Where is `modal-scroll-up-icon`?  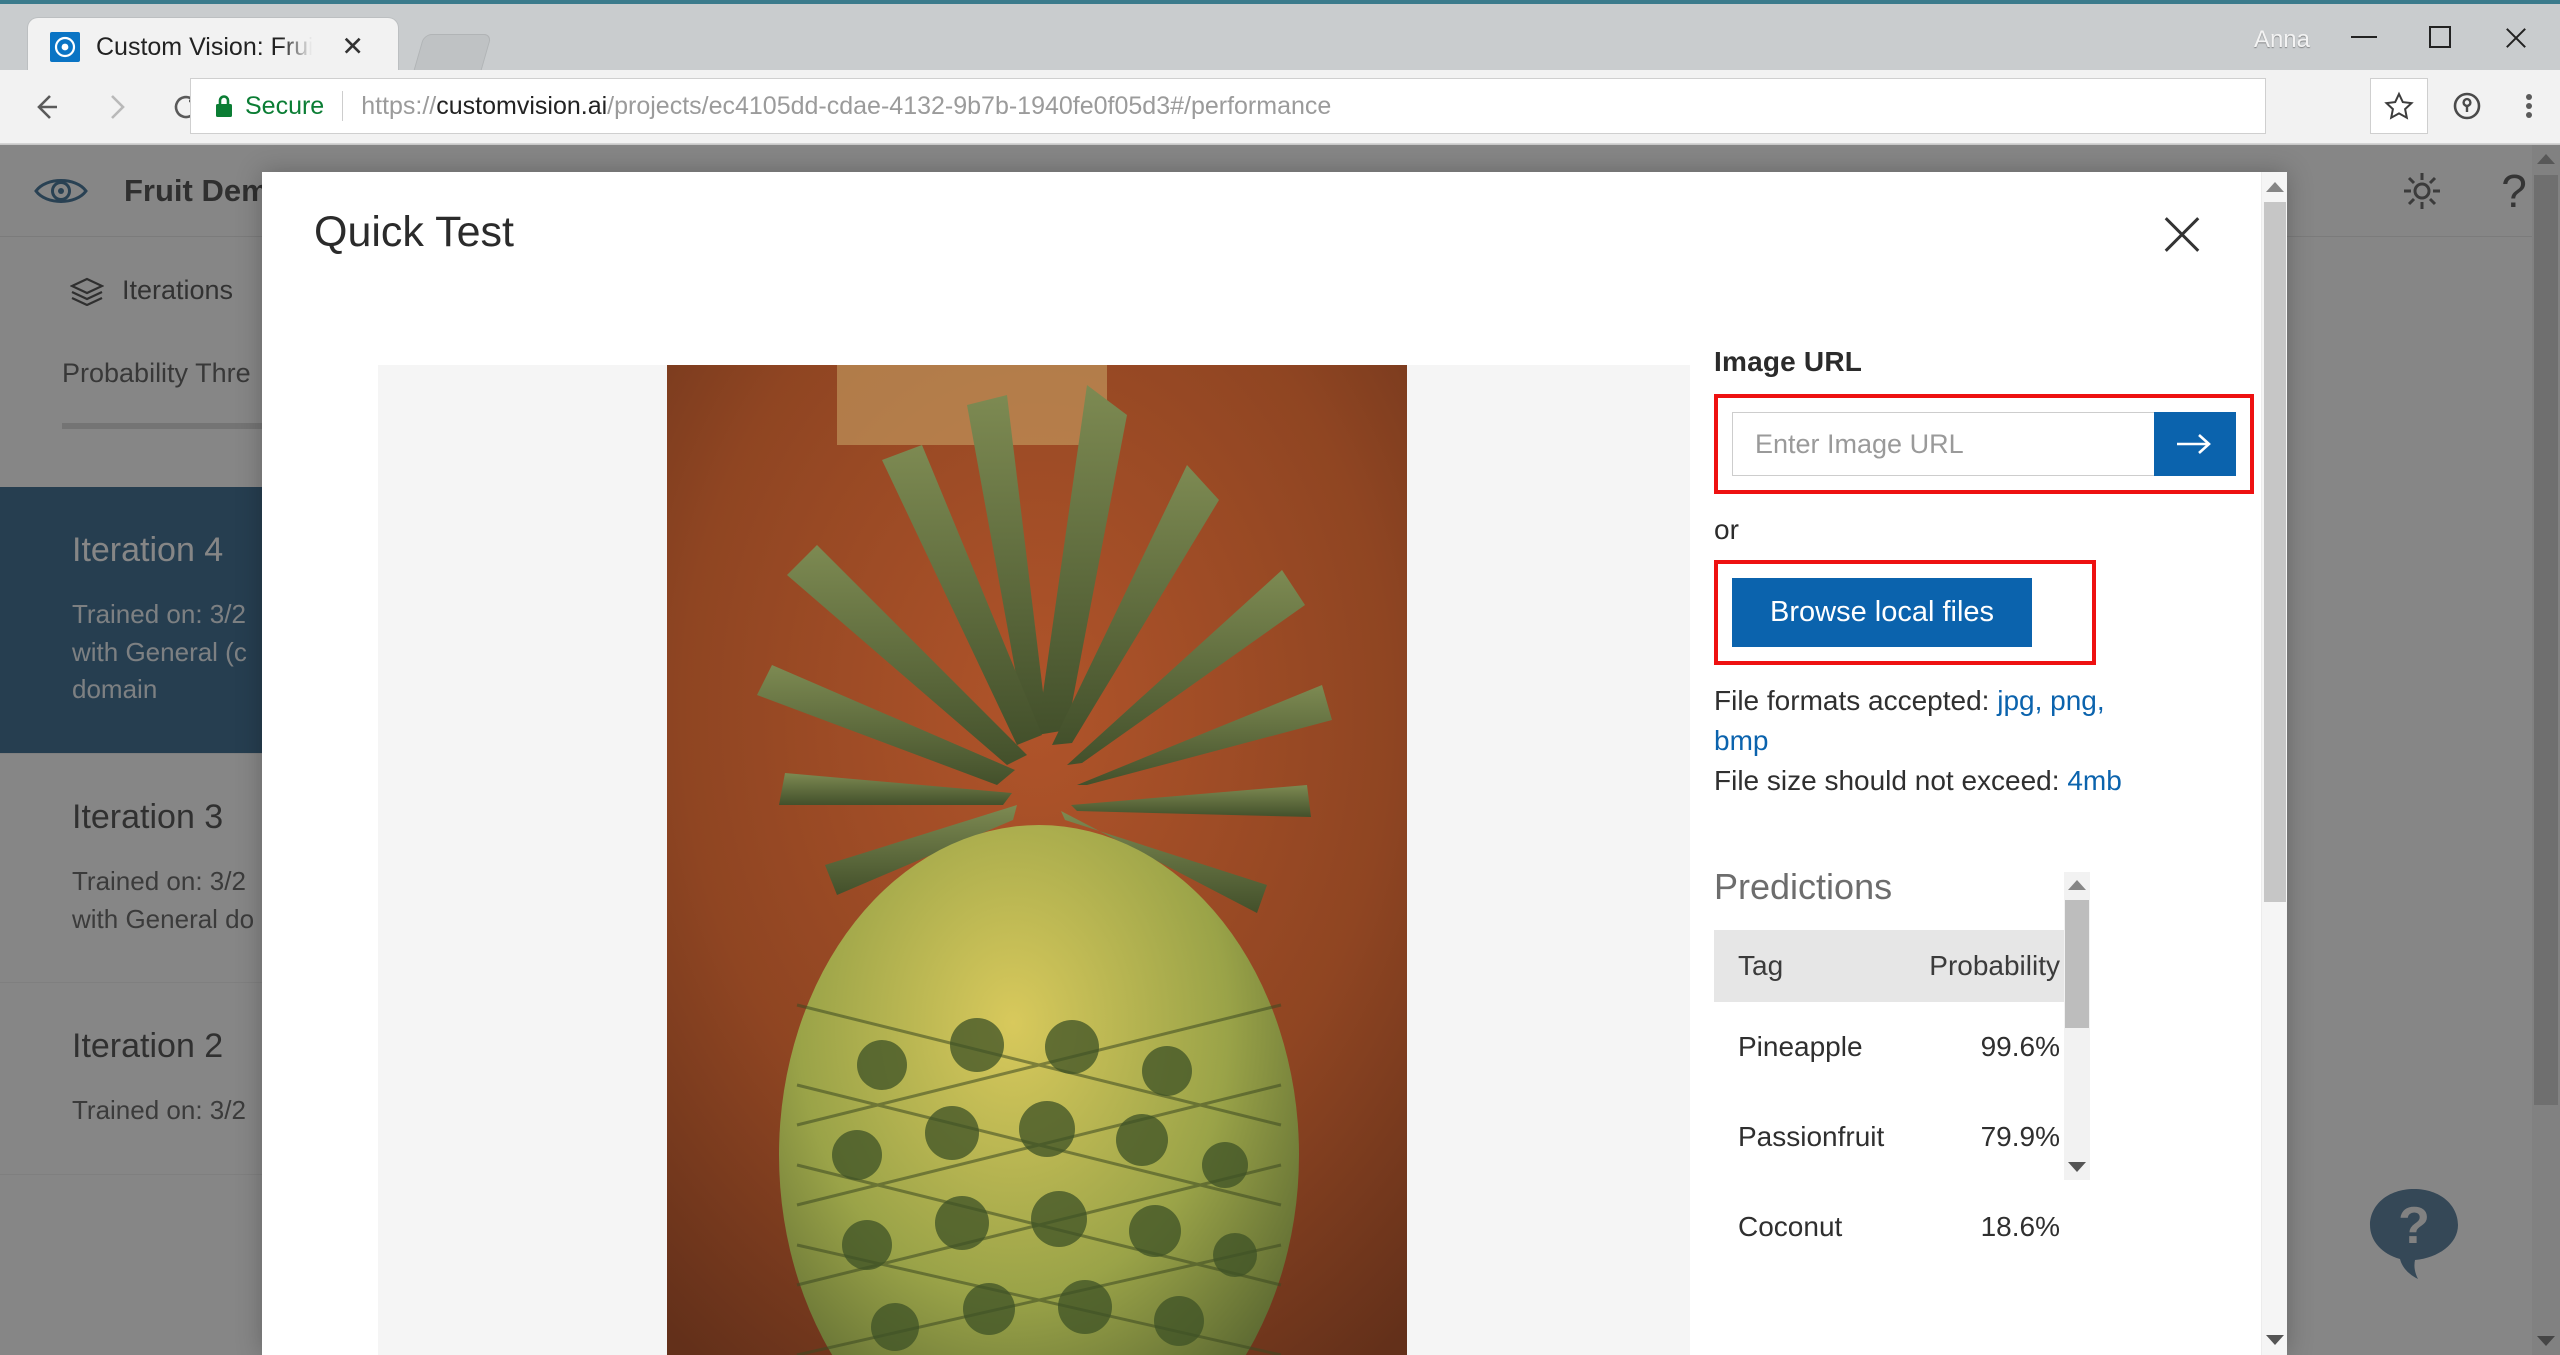
modal-scroll-up-icon is located at coordinates (2274, 187).